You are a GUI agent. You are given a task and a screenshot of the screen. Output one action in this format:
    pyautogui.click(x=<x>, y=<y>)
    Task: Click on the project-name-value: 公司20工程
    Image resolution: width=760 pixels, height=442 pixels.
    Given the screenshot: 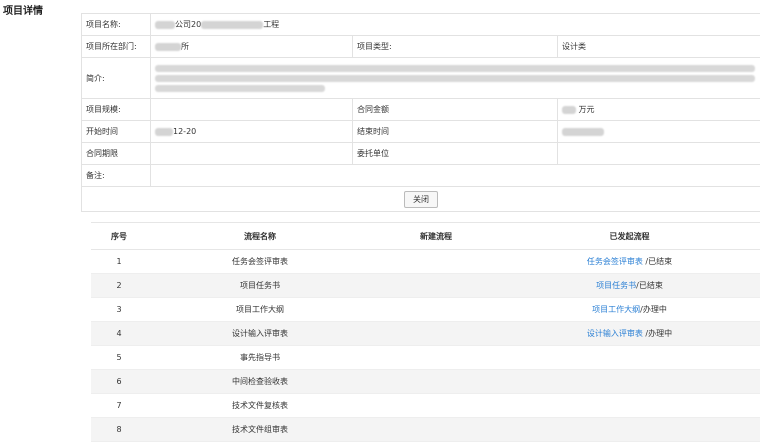 What is the action you would take?
    pyautogui.click(x=455, y=25)
    